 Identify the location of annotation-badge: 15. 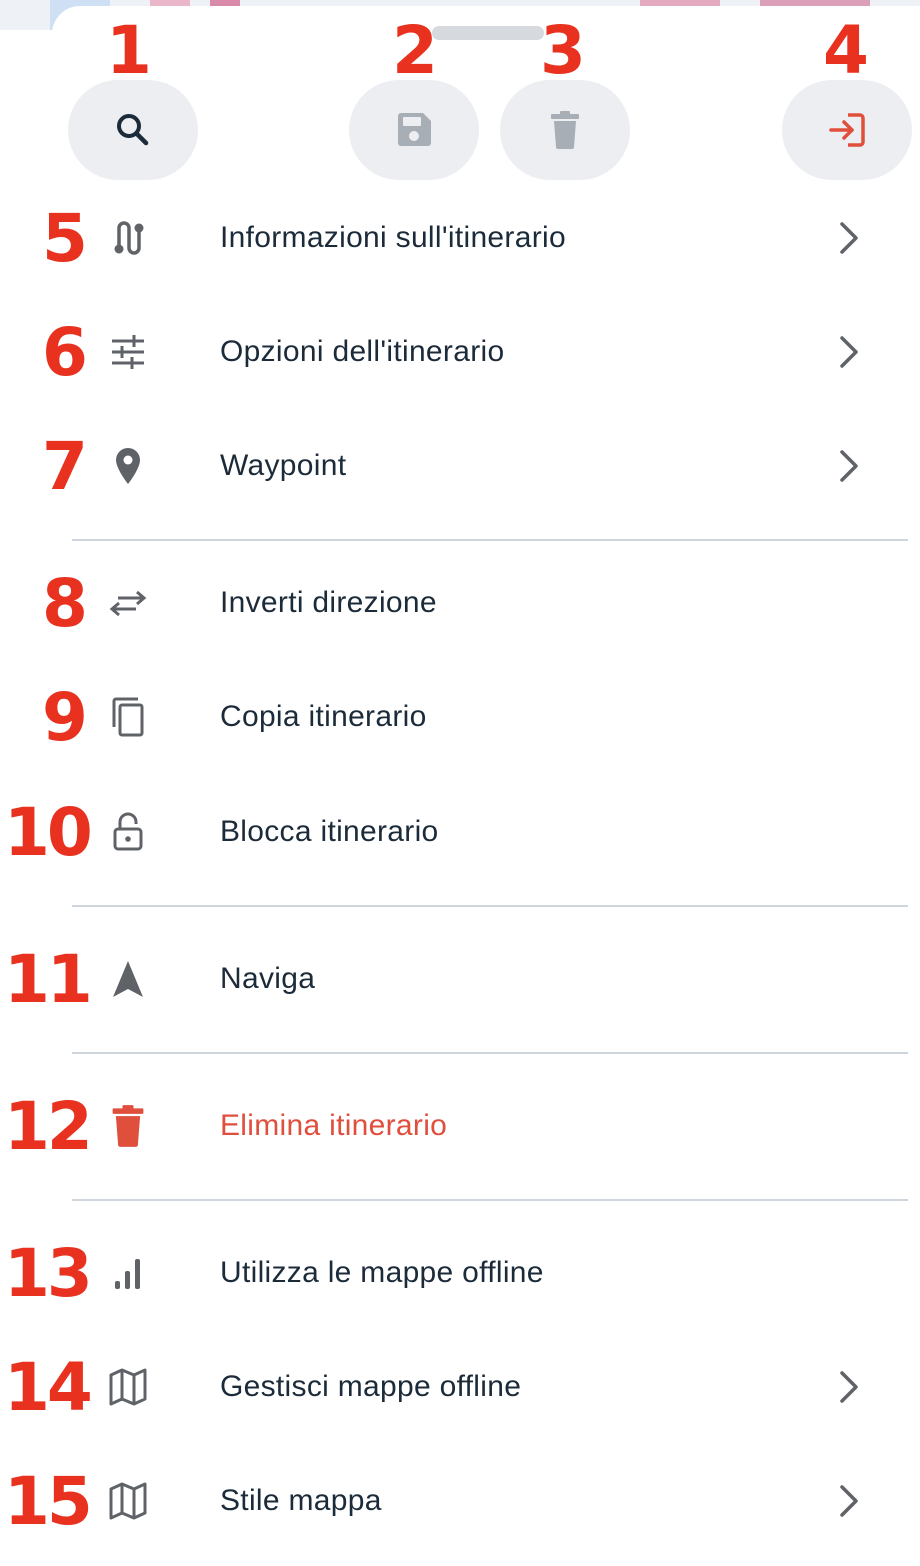
(48, 1501).